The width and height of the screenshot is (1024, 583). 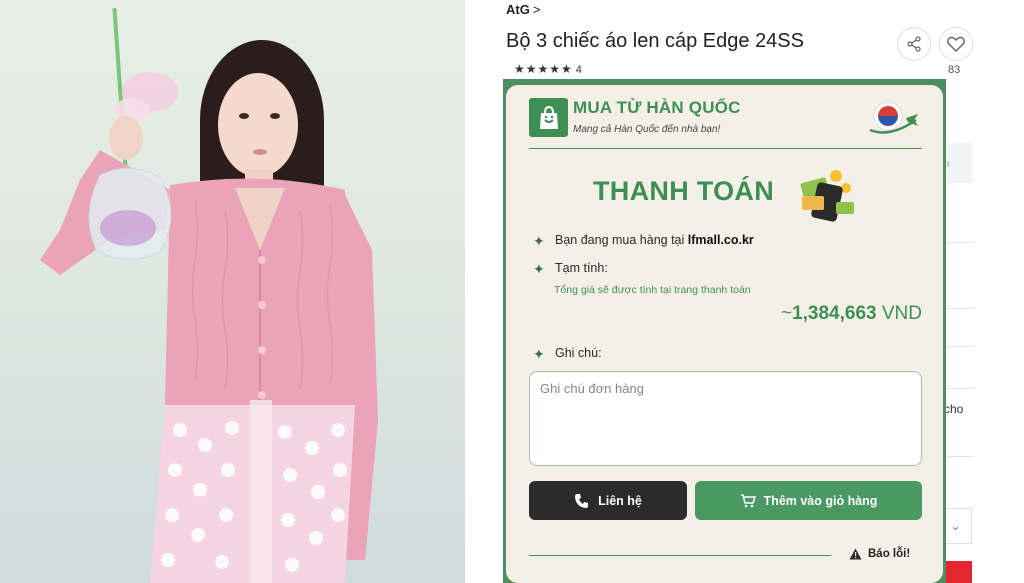 I want to click on add-to-cart-label: Thêm vào giỏ hàng, so click(x=820, y=500).